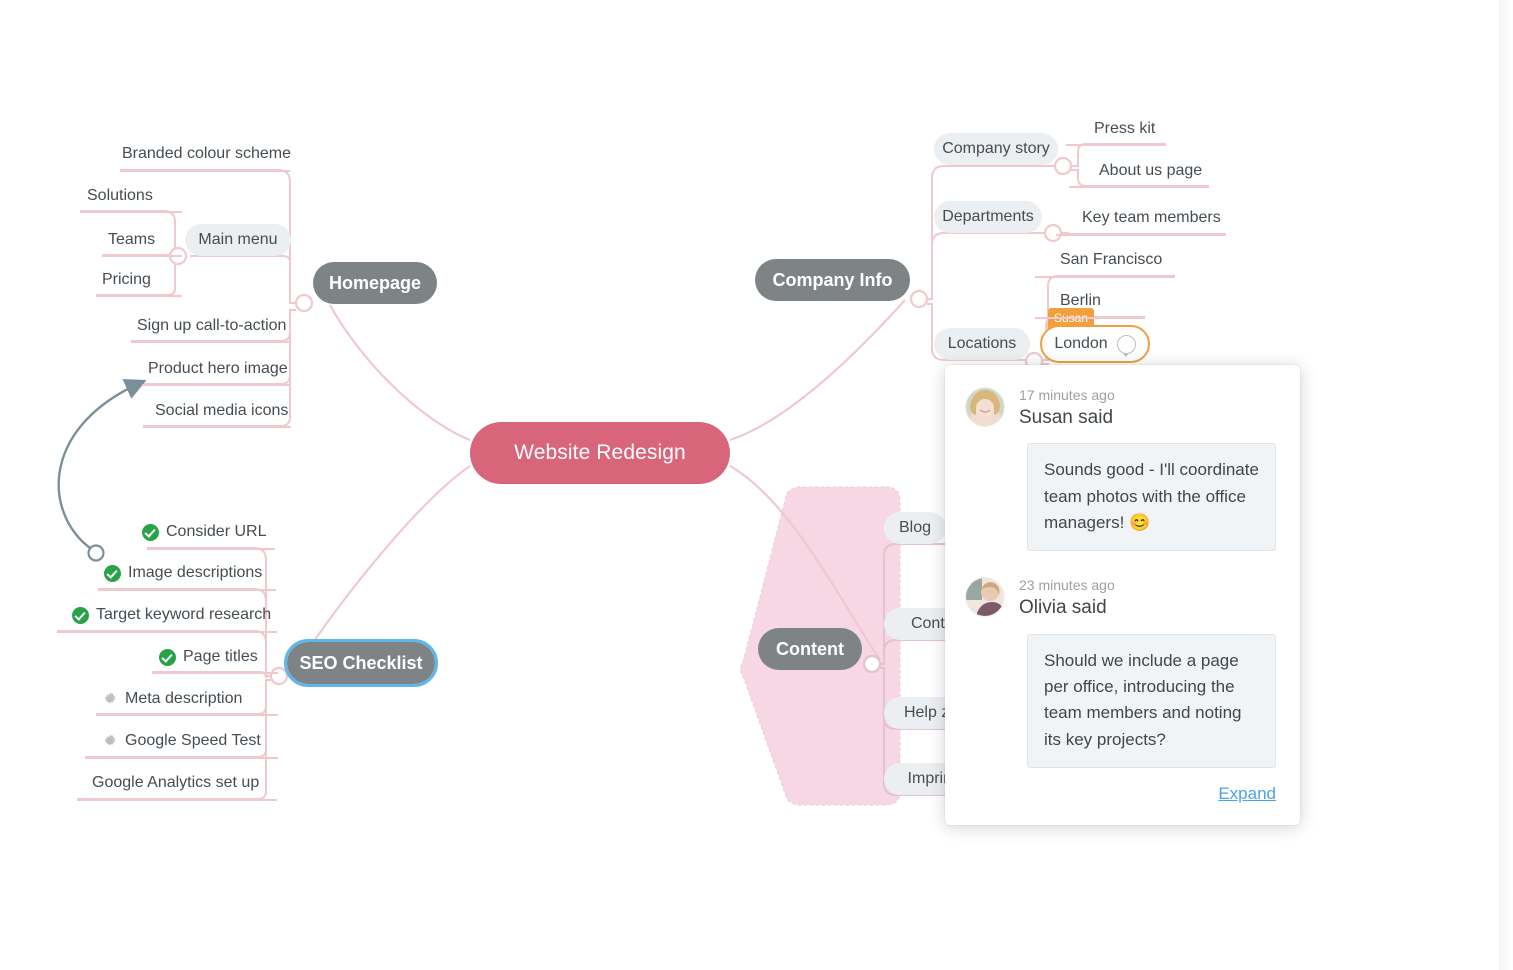 This screenshot has width=1513, height=970. I want to click on node-pricing: Pricing, so click(128, 280).